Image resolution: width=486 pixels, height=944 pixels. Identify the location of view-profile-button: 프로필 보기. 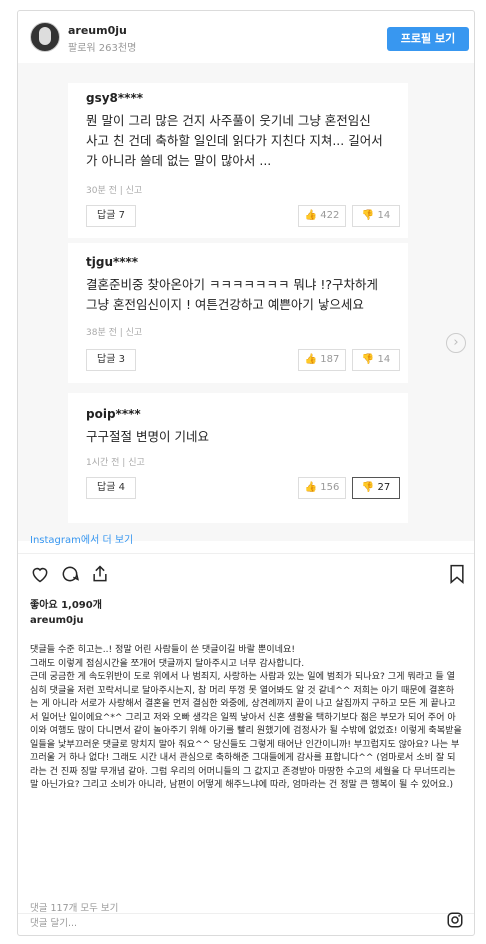
(428, 39).